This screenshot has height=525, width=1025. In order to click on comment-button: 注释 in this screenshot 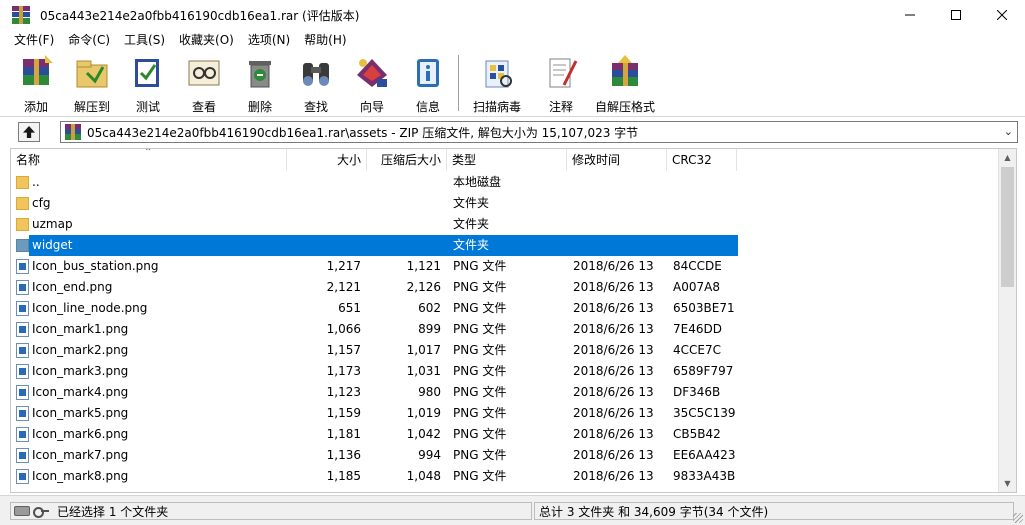, I will do `click(561, 82)`.